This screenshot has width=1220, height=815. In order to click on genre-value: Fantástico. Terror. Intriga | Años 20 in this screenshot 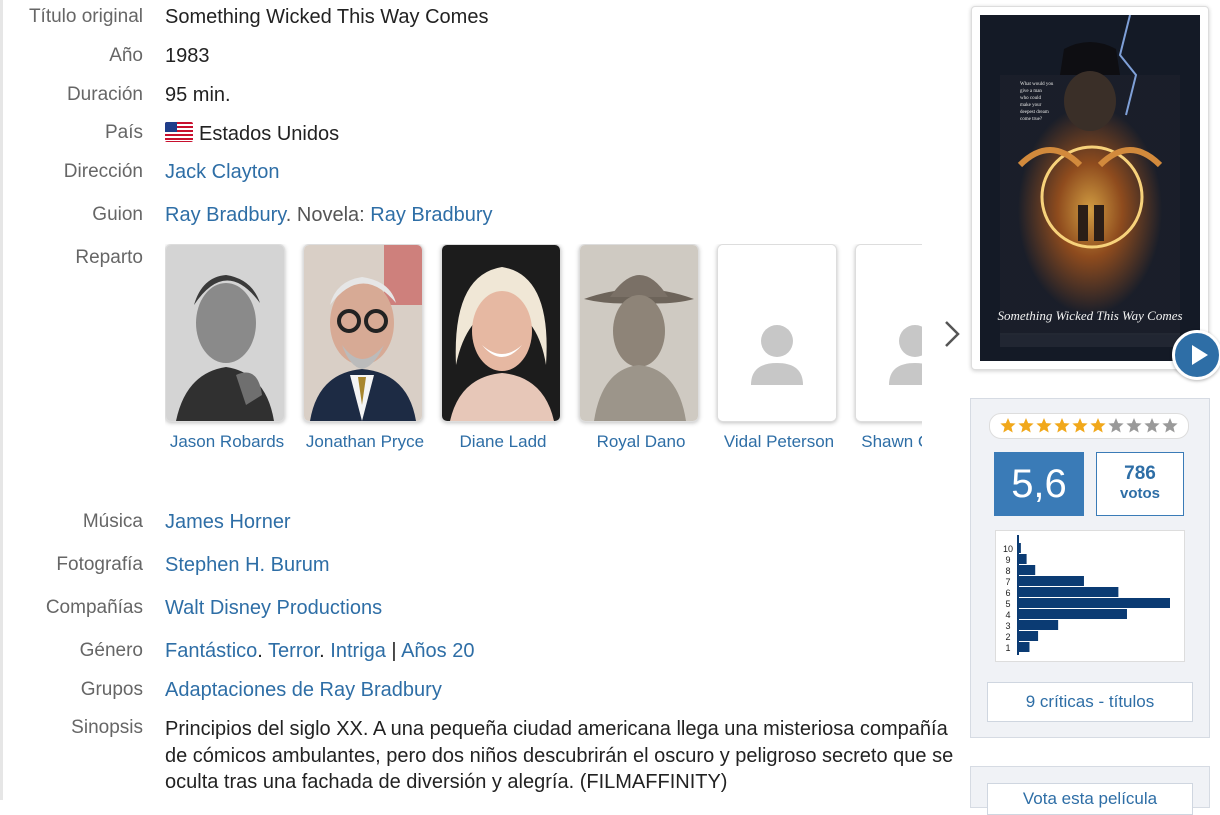, I will do `click(320, 651)`.